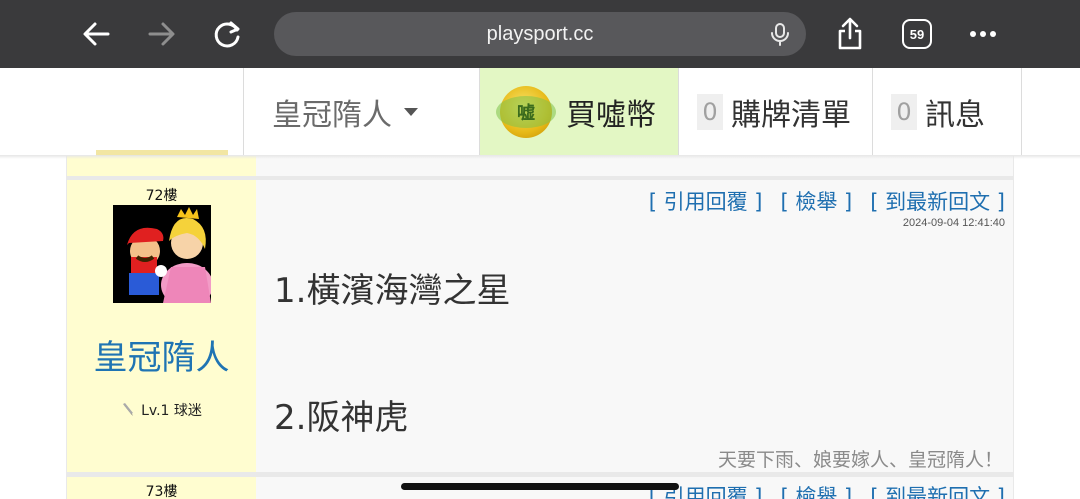 This screenshot has height=499, width=1080. Describe the element at coordinates (96, 34) in the screenshot. I see `back-arrow-icon` at that location.